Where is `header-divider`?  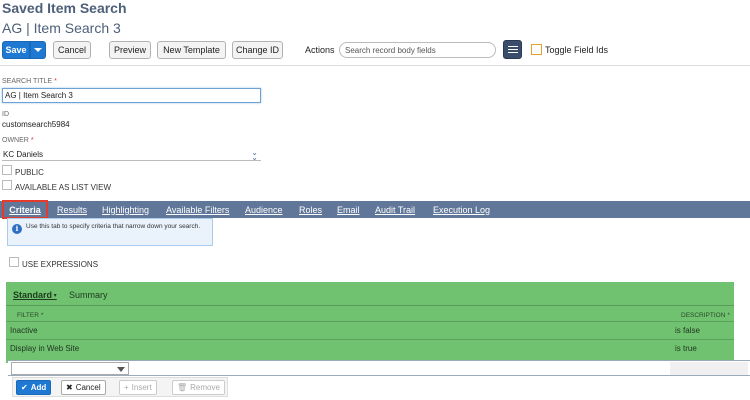
header-divider is located at coordinates (375, 65).